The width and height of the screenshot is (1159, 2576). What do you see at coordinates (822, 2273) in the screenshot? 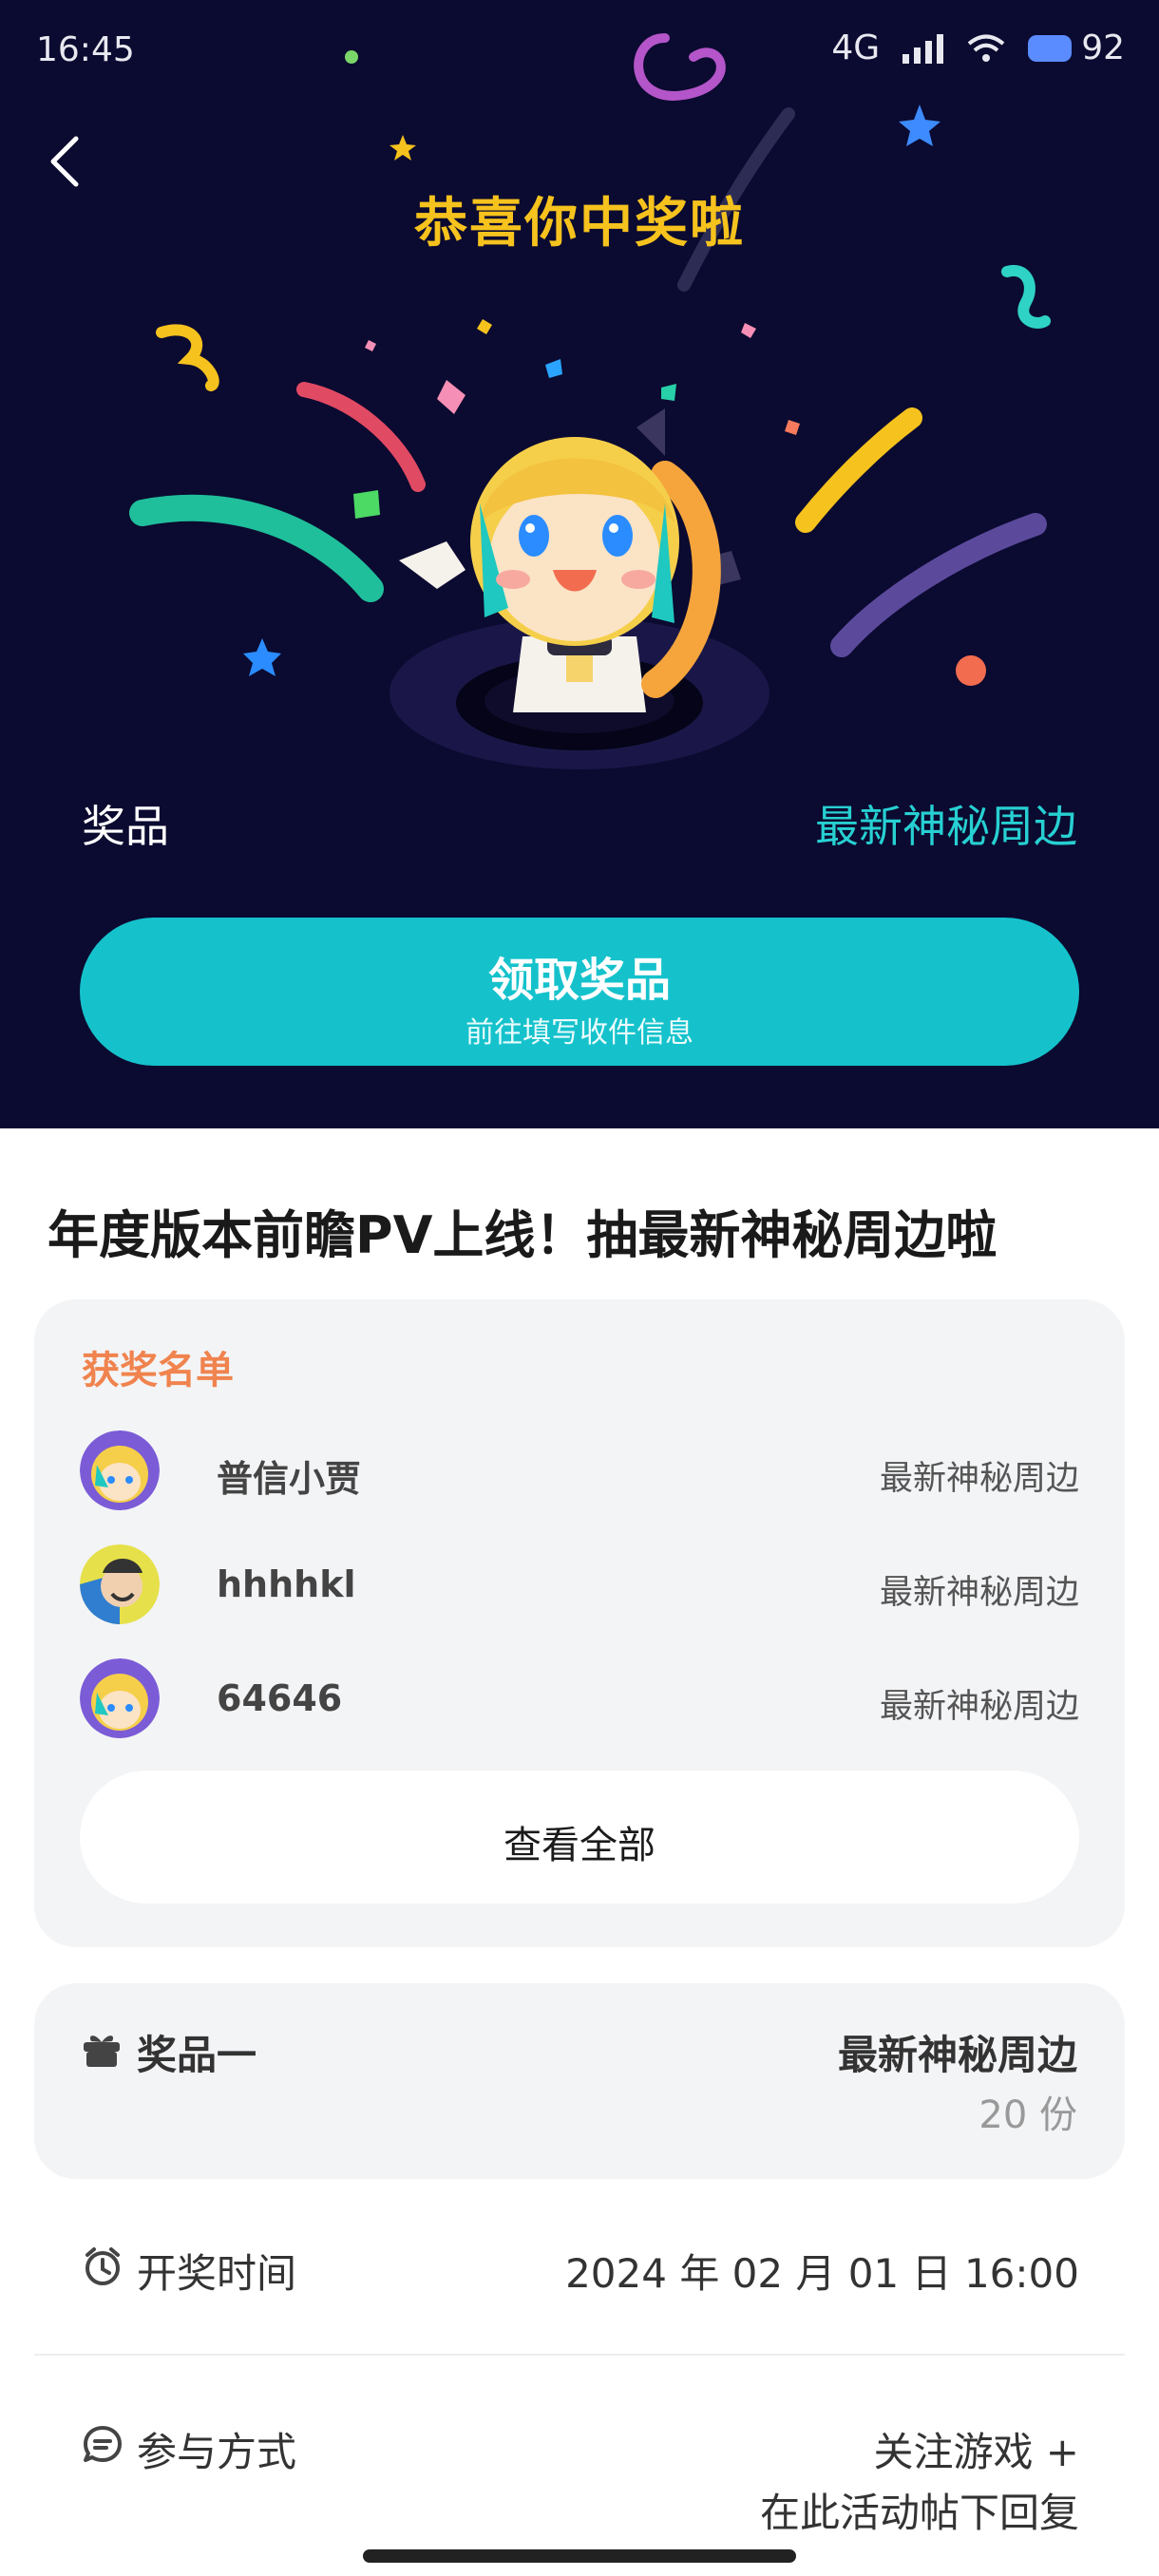
I see `draw-time-value: 2024 年 02 月 01 日 16:00` at bounding box center [822, 2273].